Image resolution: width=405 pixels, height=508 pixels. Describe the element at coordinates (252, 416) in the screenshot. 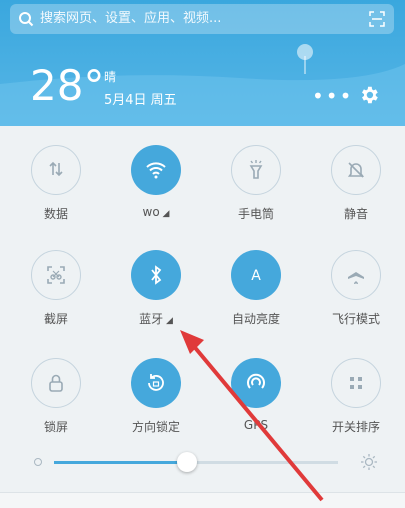

I see `annotation-arrow` at that location.